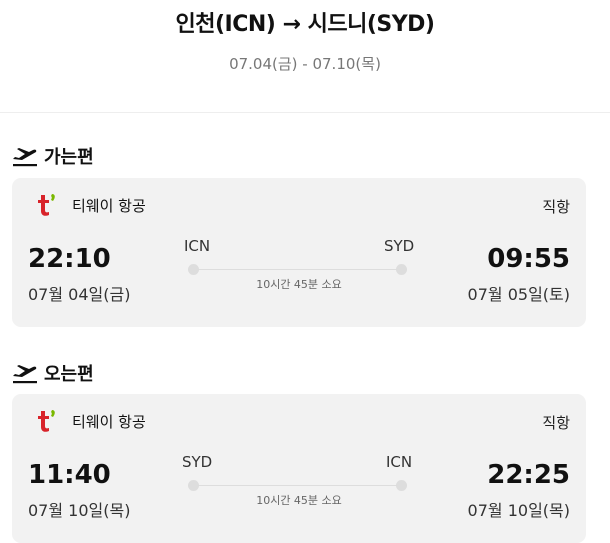  Describe the element at coordinates (69, 374) in the screenshot. I see `inbound-title: 오는편` at that location.